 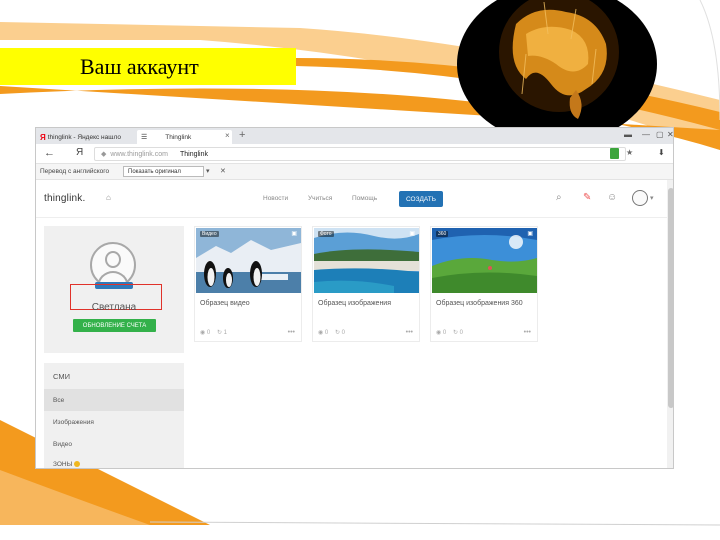 I want to click on tab-yandex: Я thinglink - Яндекс нашло, so click(x=86, y=137).